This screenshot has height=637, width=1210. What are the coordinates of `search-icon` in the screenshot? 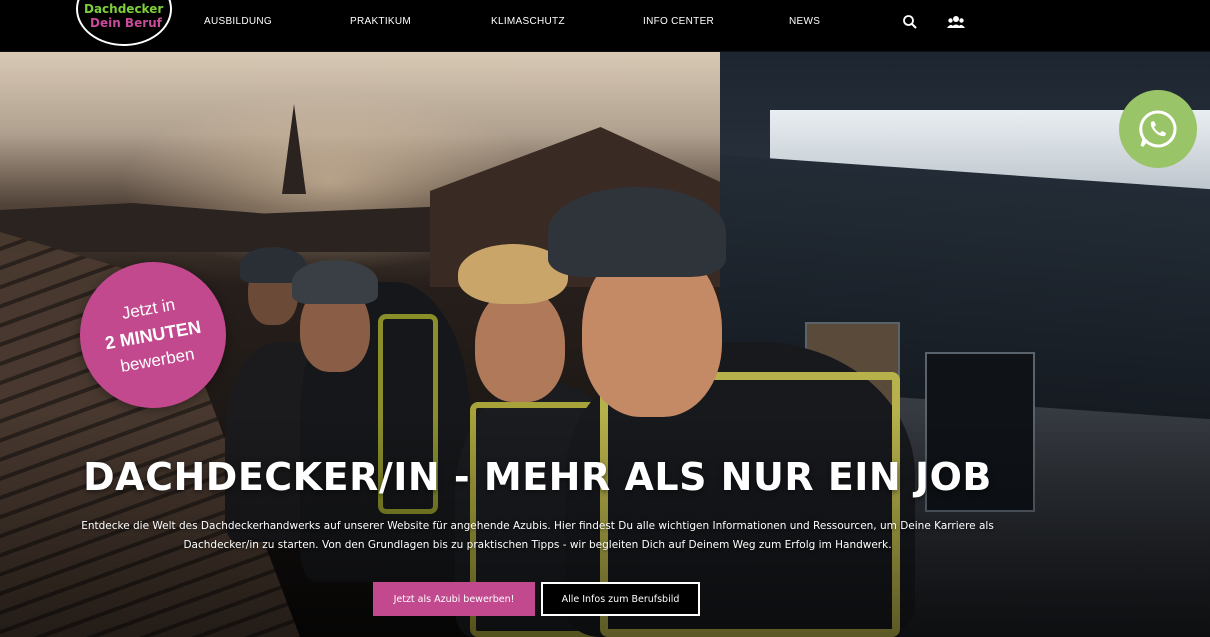 It's located at (910, 22).